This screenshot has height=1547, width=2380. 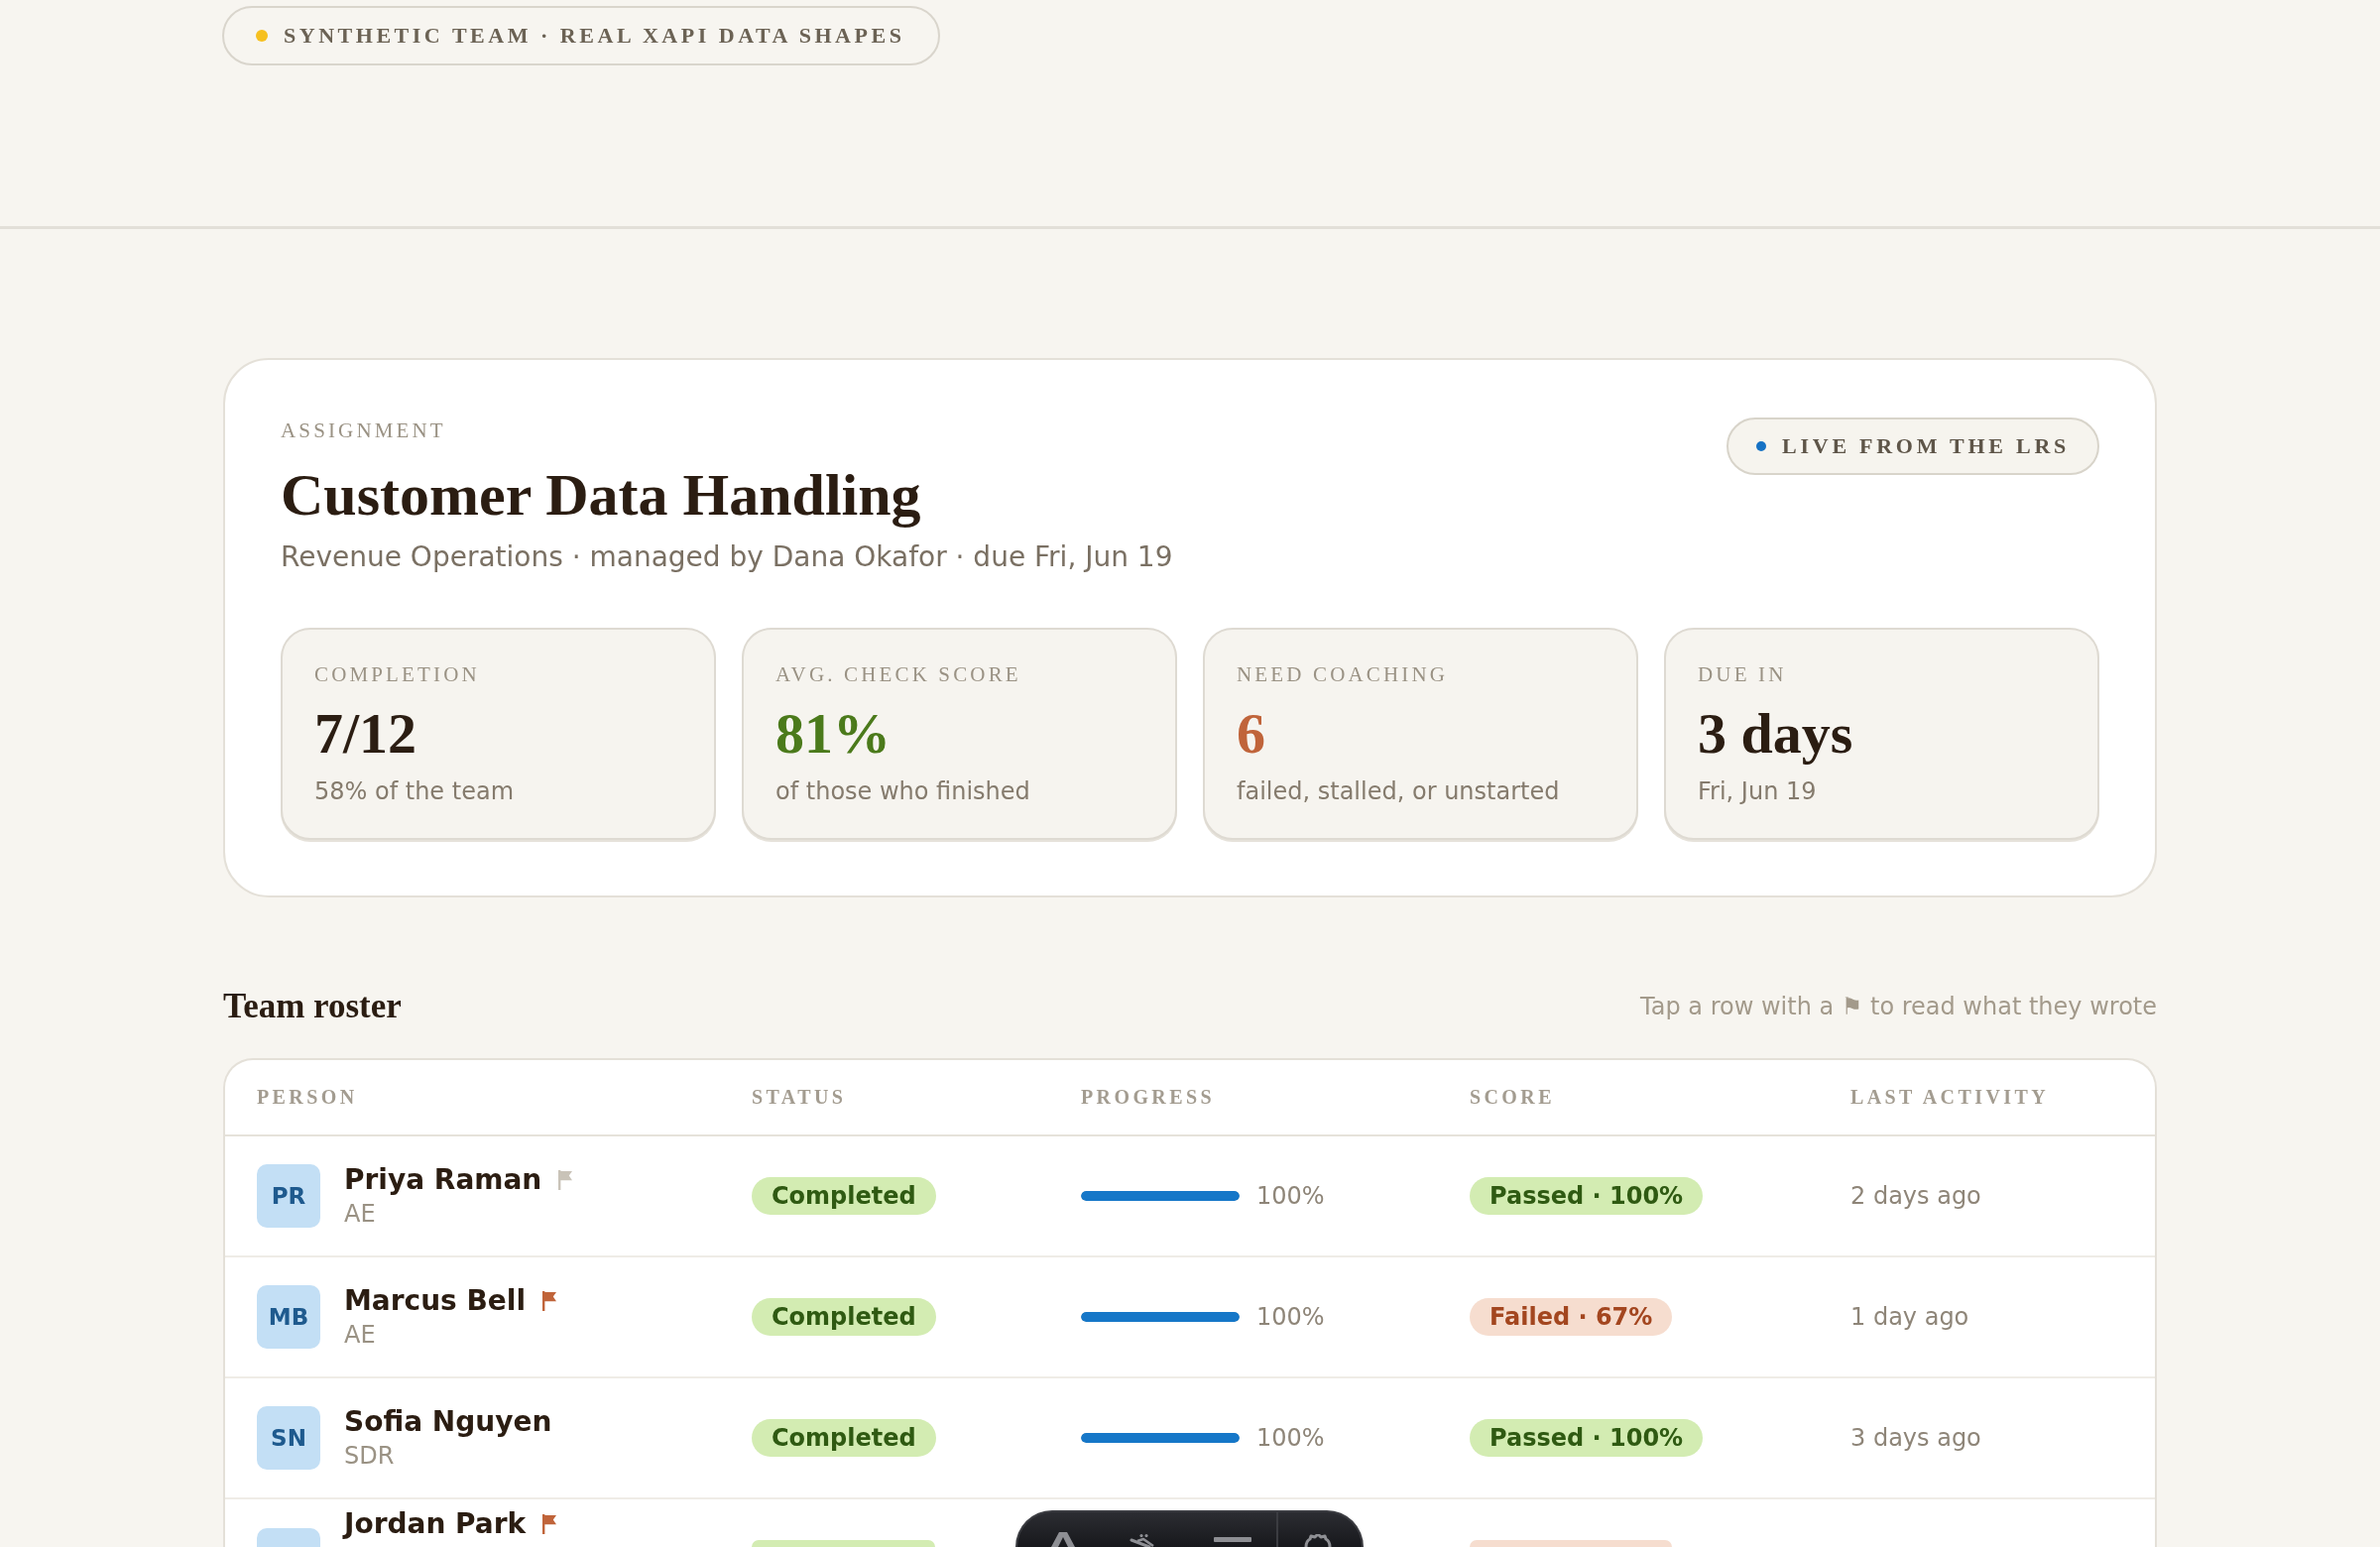 I want to click on banner-text: SYNTHETIC TEAM · REAL XAPI DATA SHAPES, so click(x=594, y=36).